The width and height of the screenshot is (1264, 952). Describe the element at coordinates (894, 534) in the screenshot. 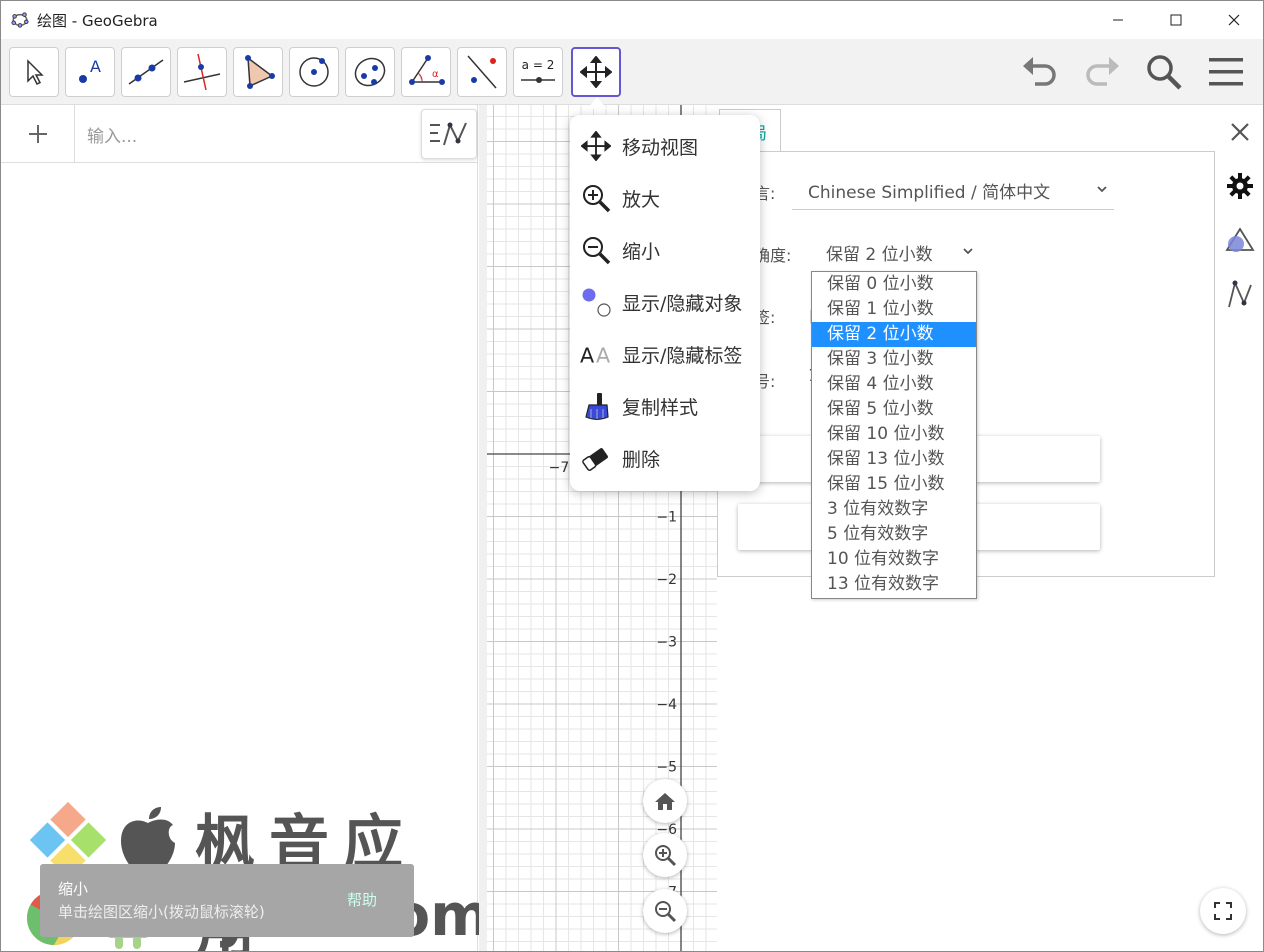

I see `rounding-option: 5 位有效数字` at that location.